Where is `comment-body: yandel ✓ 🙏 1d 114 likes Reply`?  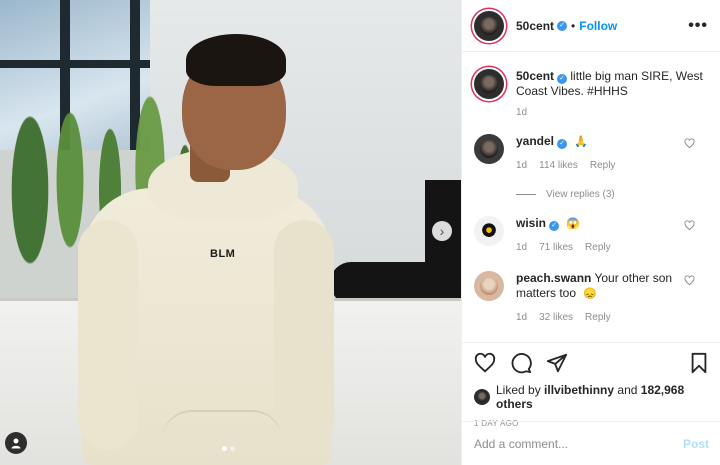
comment-body: yandel ✓ 🙏 1d 114 likes Reply is located at coordinates (601, 153).